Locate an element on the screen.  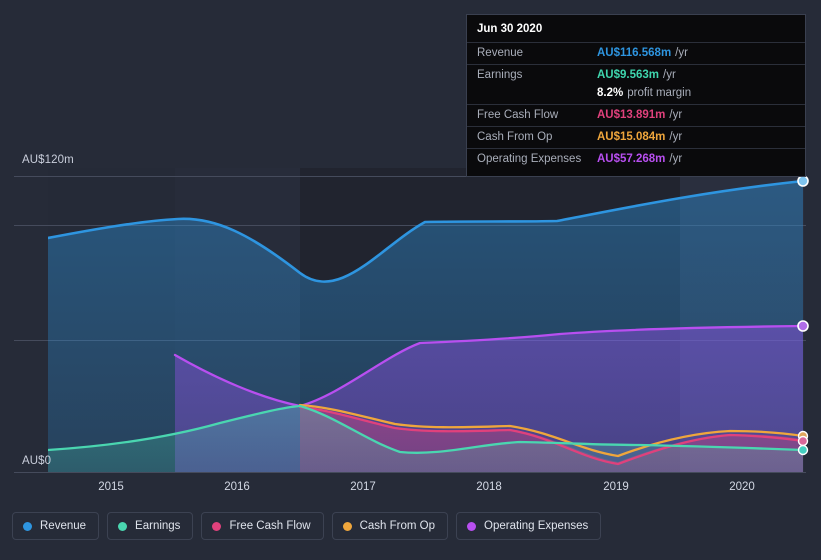
legend-item-free-cash-flow: Free Cash Flow is located at coordinates (262, 526).